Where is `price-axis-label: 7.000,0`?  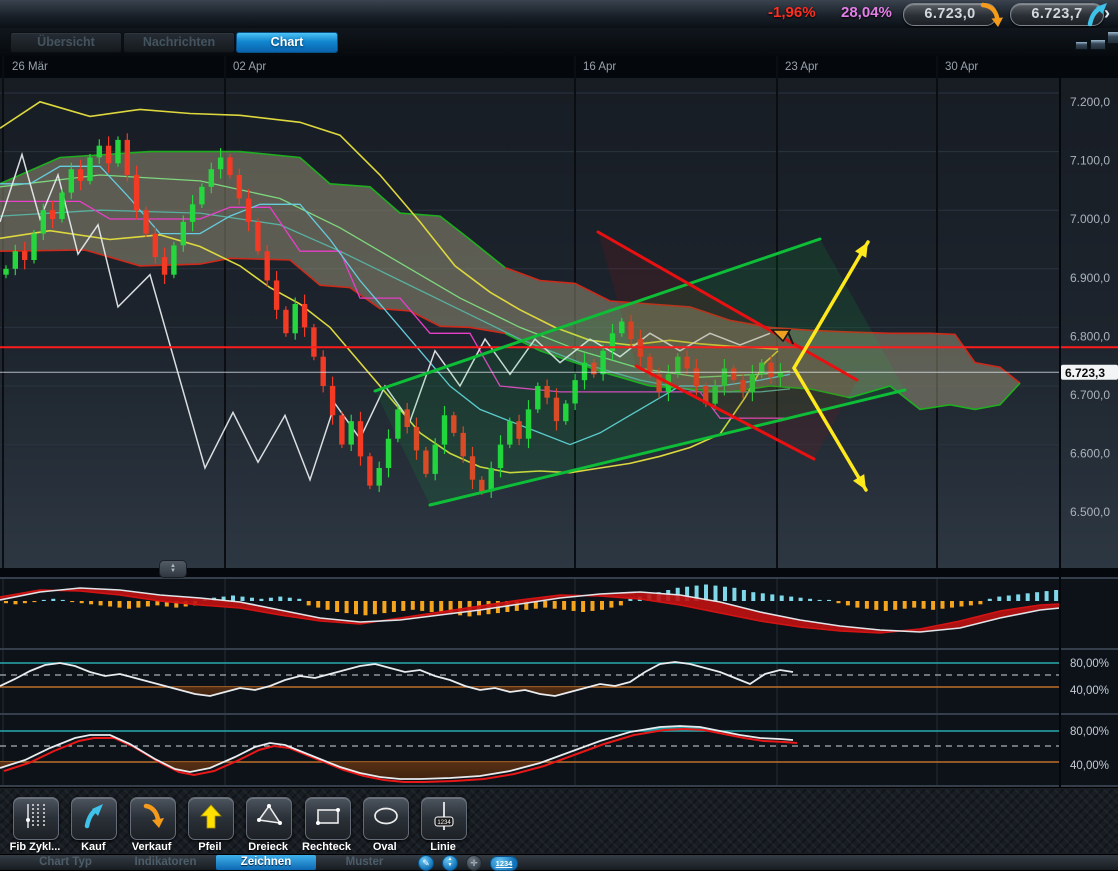
price-axis-label: 7.000,0 is located at coordinates (1090, 219).